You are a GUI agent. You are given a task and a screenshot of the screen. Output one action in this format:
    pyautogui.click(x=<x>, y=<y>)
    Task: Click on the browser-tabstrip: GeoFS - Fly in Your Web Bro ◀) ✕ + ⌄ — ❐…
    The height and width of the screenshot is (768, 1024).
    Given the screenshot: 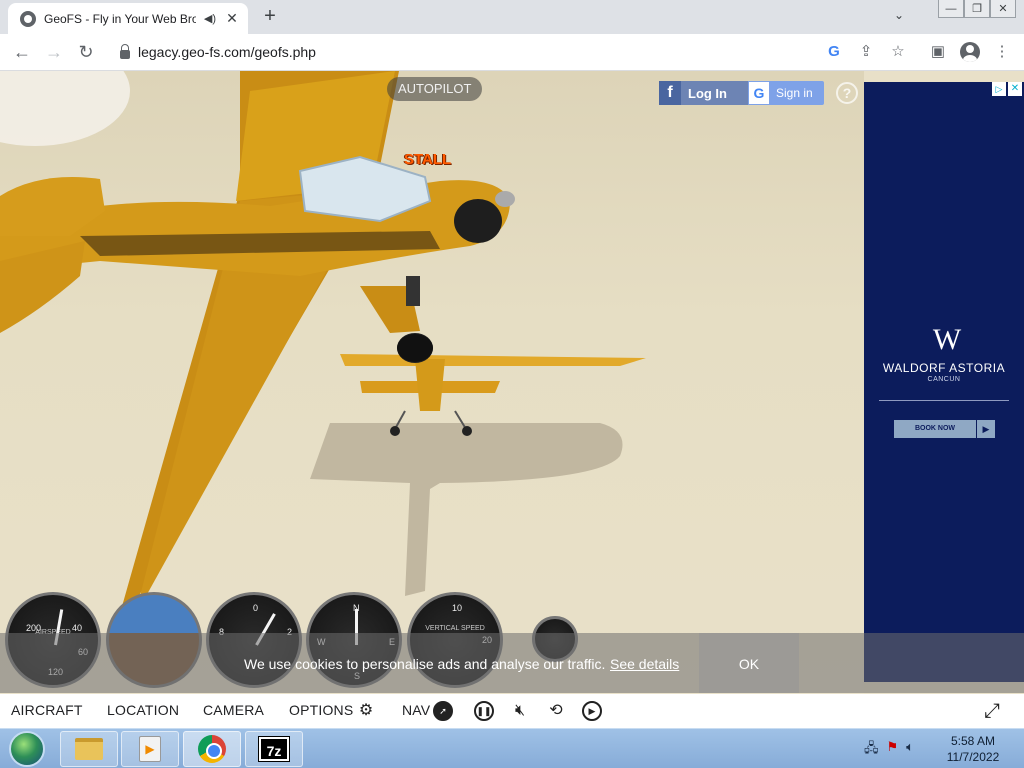 What is the action you would take?
    pyautogui.click(x=512, y=17)
    